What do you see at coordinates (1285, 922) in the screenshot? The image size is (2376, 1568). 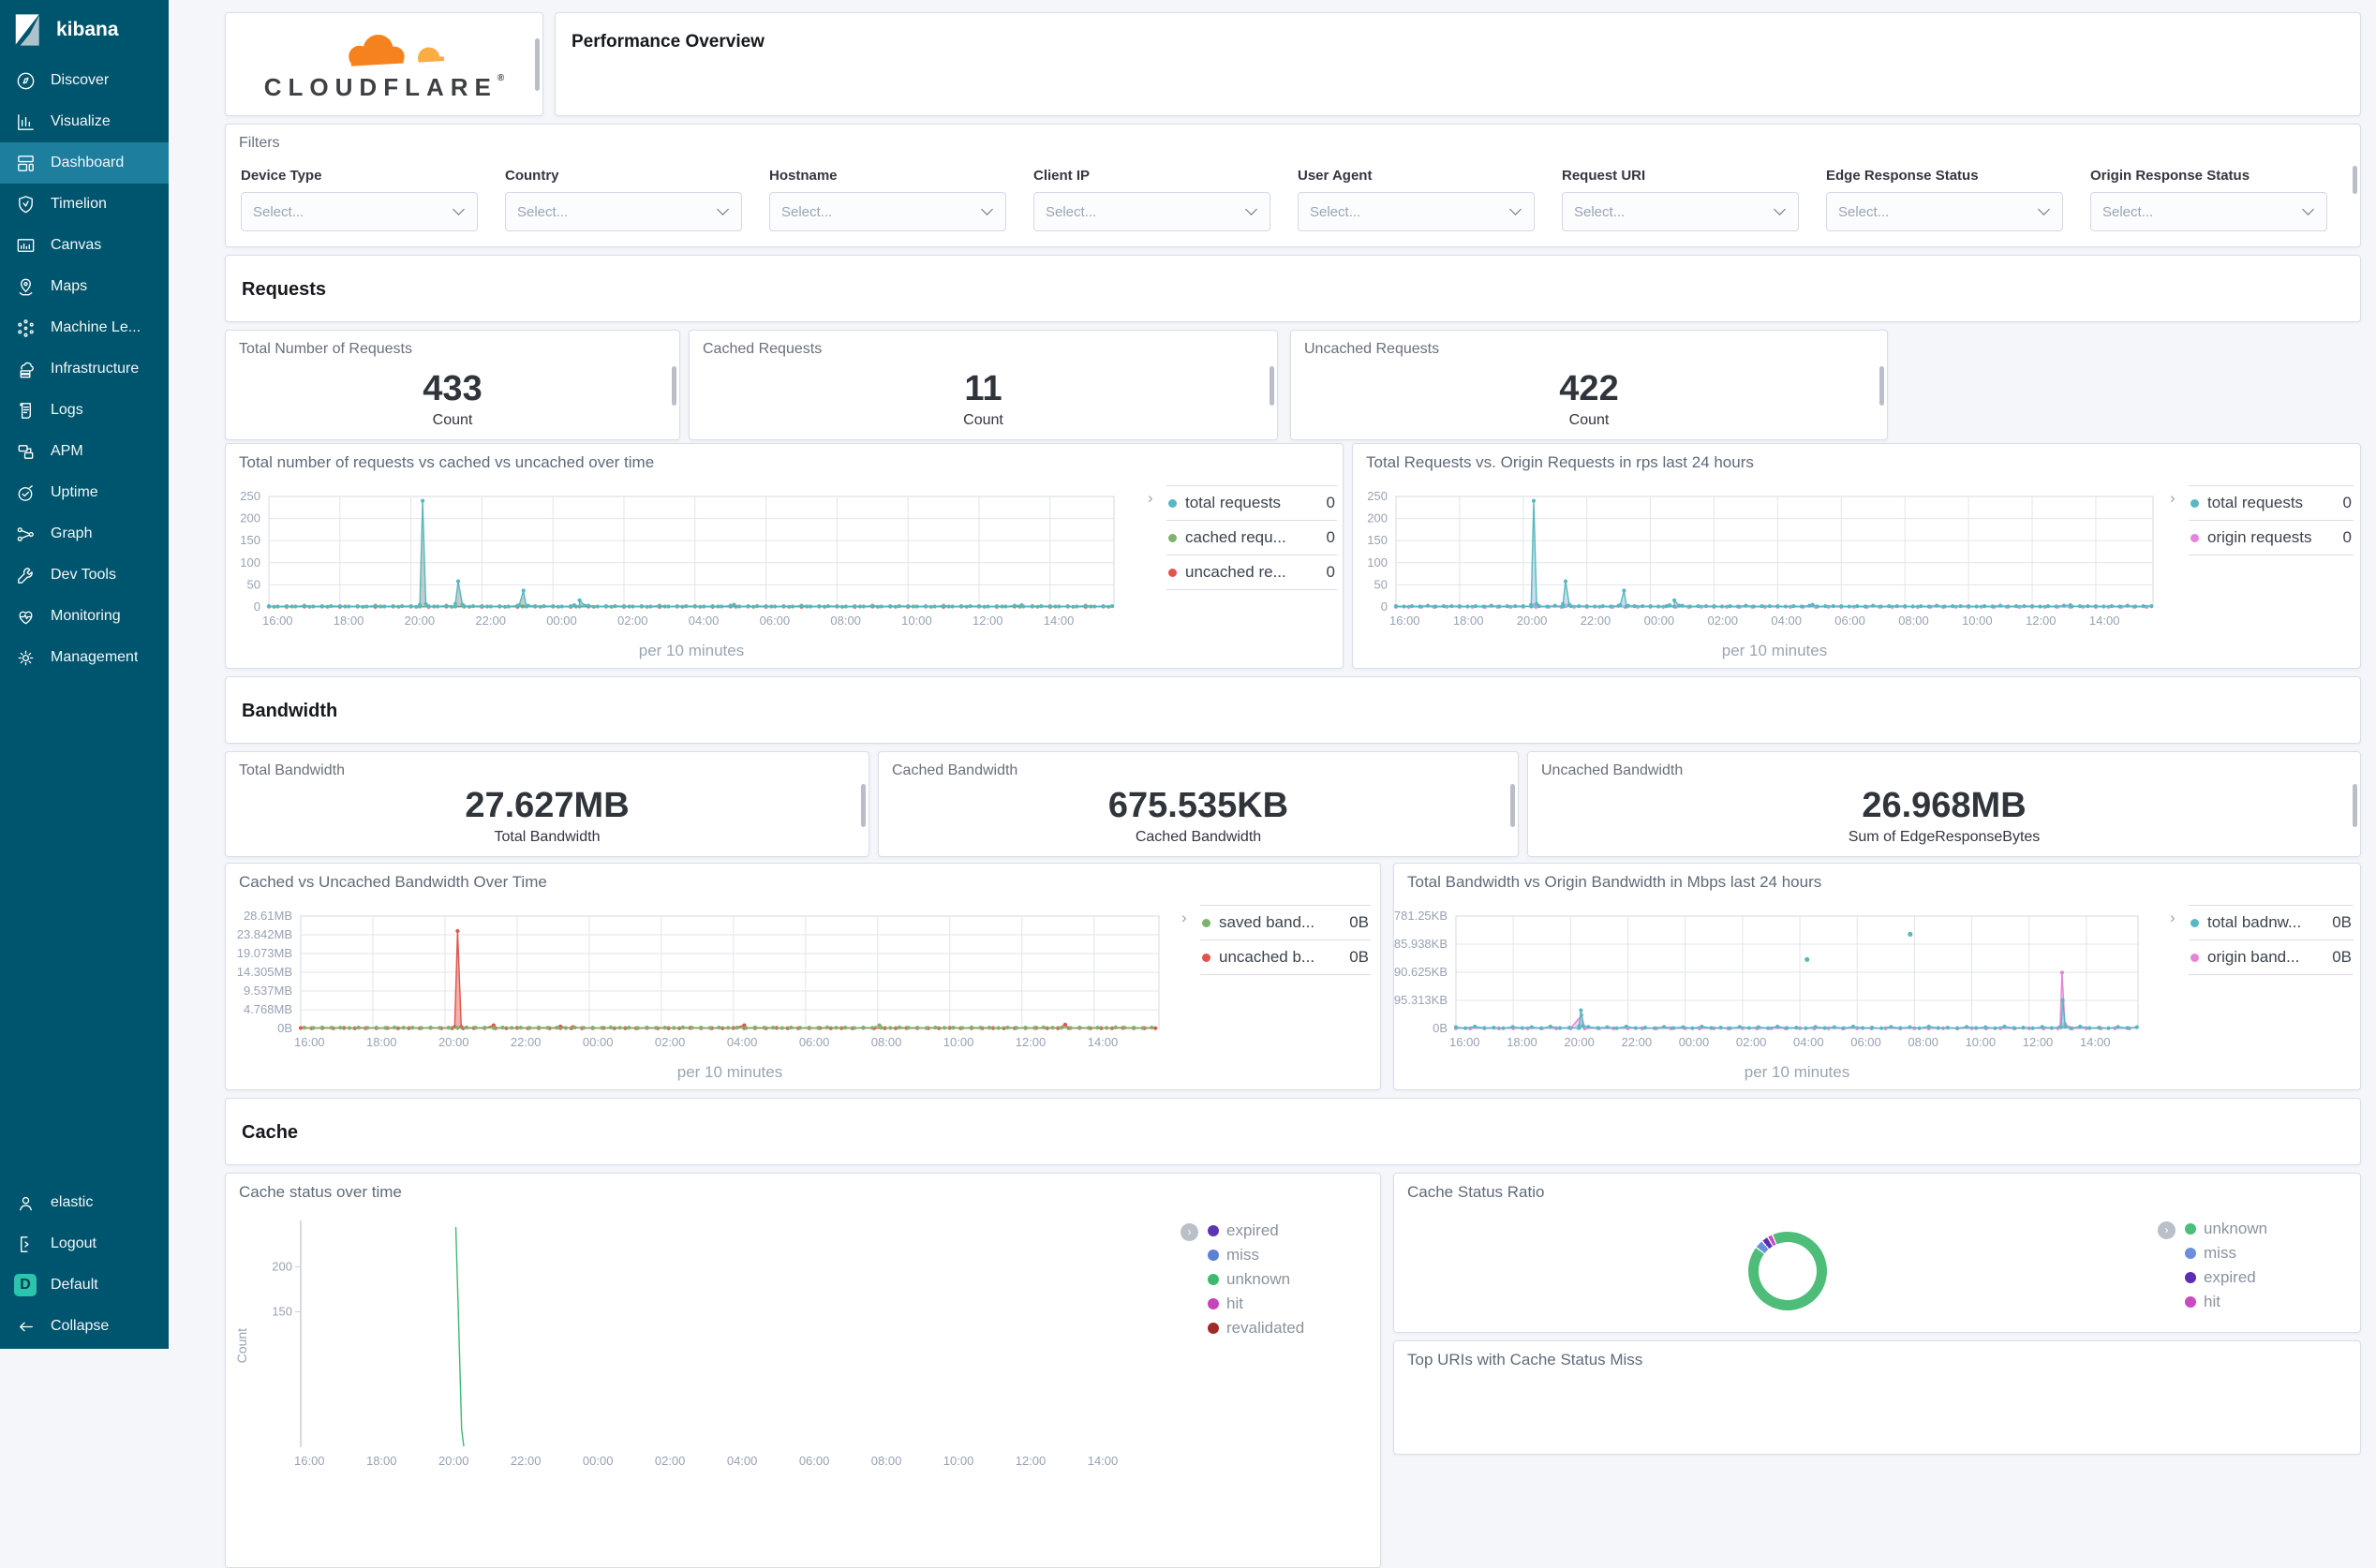 I see `legend-item-saved-band: saved band... 0B` at bounding box center [1285, 922].